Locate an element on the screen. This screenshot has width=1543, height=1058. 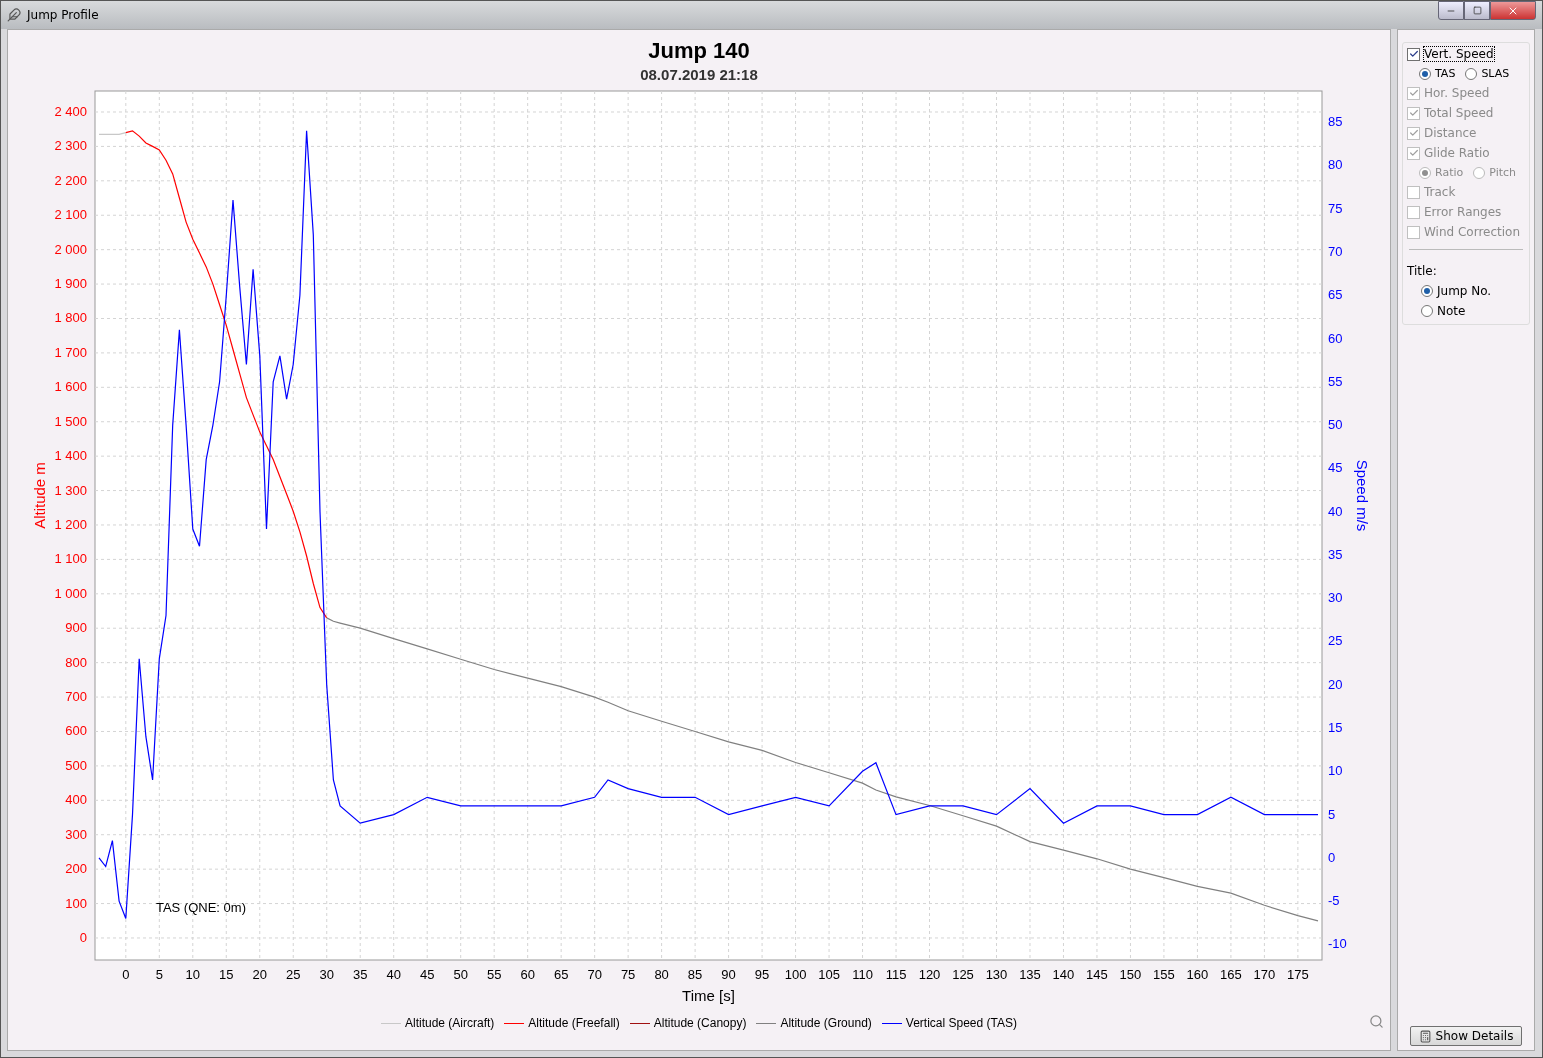
axis-tick-label: 115 is located at coordinates (896, 974).